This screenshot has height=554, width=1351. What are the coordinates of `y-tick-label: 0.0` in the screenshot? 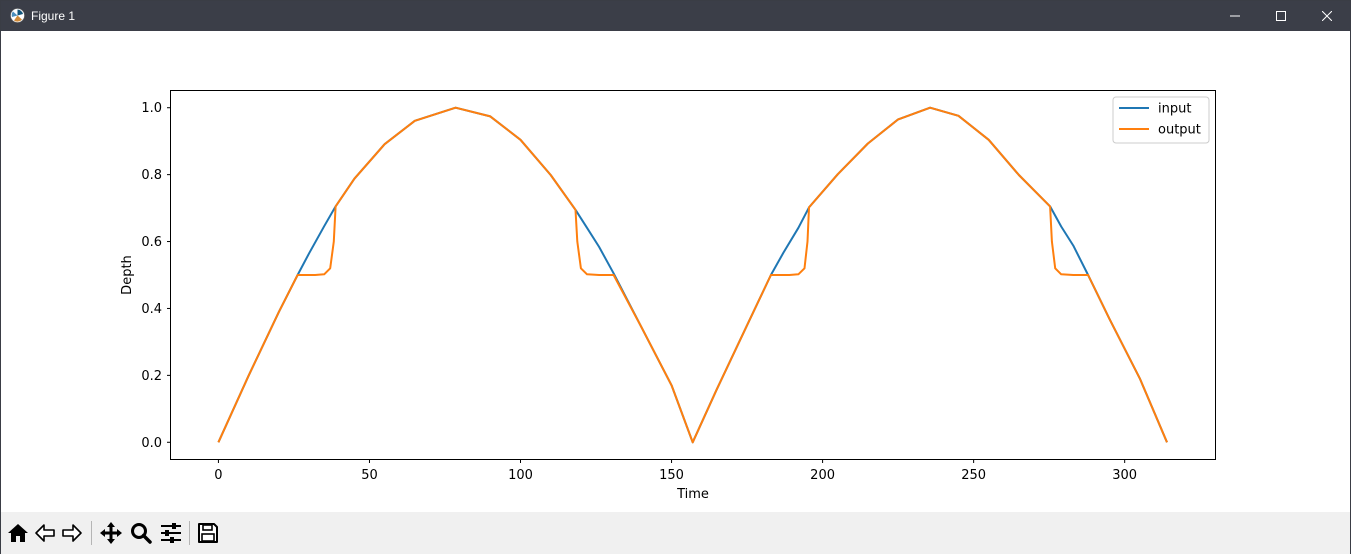 It's located at (151, 443).